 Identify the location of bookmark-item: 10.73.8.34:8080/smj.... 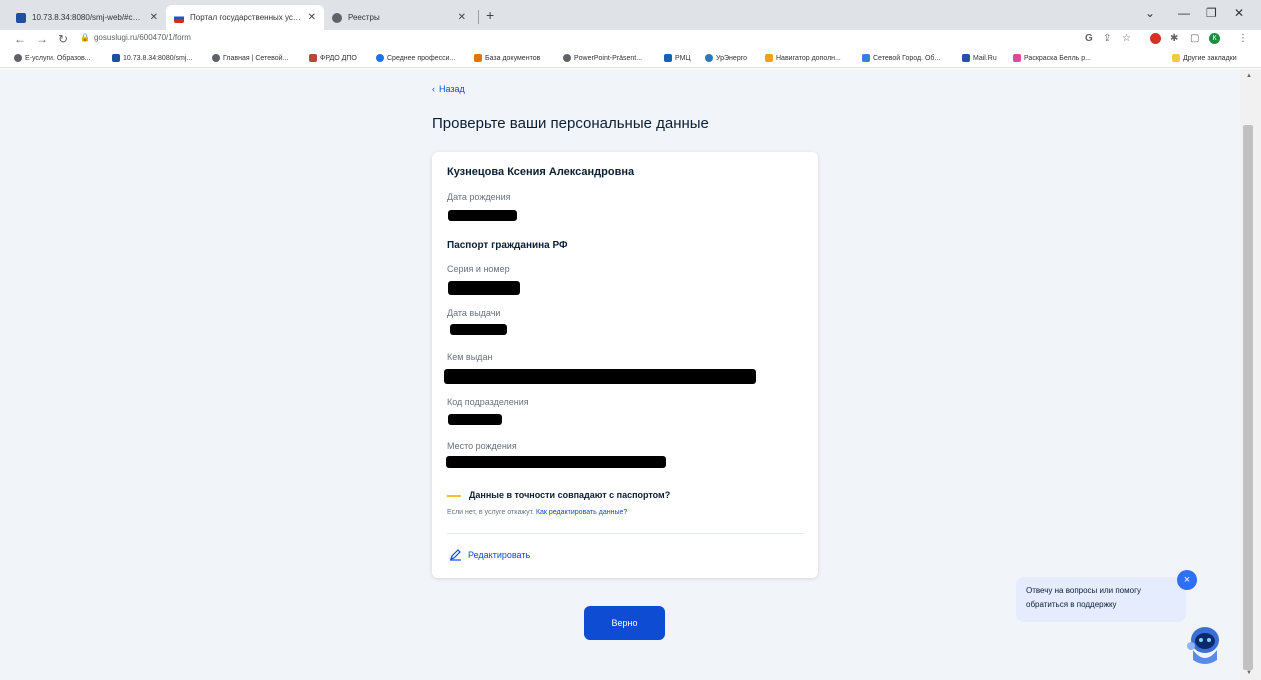
(152, 58).